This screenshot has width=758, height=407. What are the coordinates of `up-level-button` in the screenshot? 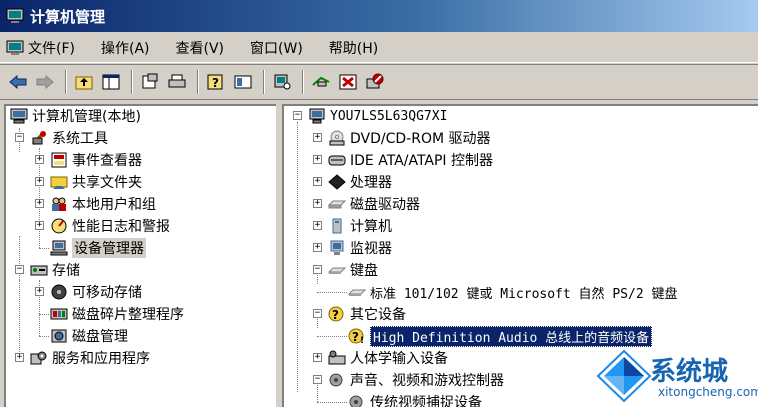 It's located at (84, 82).